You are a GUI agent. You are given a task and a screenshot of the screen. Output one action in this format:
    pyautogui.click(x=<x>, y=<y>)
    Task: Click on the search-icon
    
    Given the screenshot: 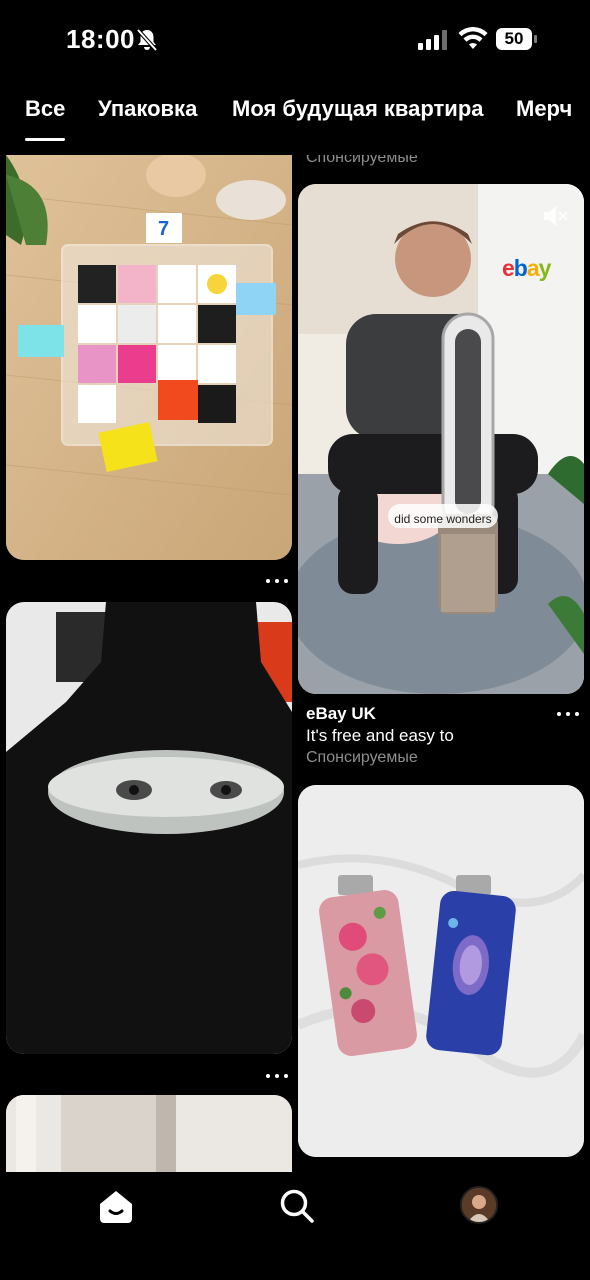 What is the action you would take?
    pyautogui.click(x=297, y=1206)
    